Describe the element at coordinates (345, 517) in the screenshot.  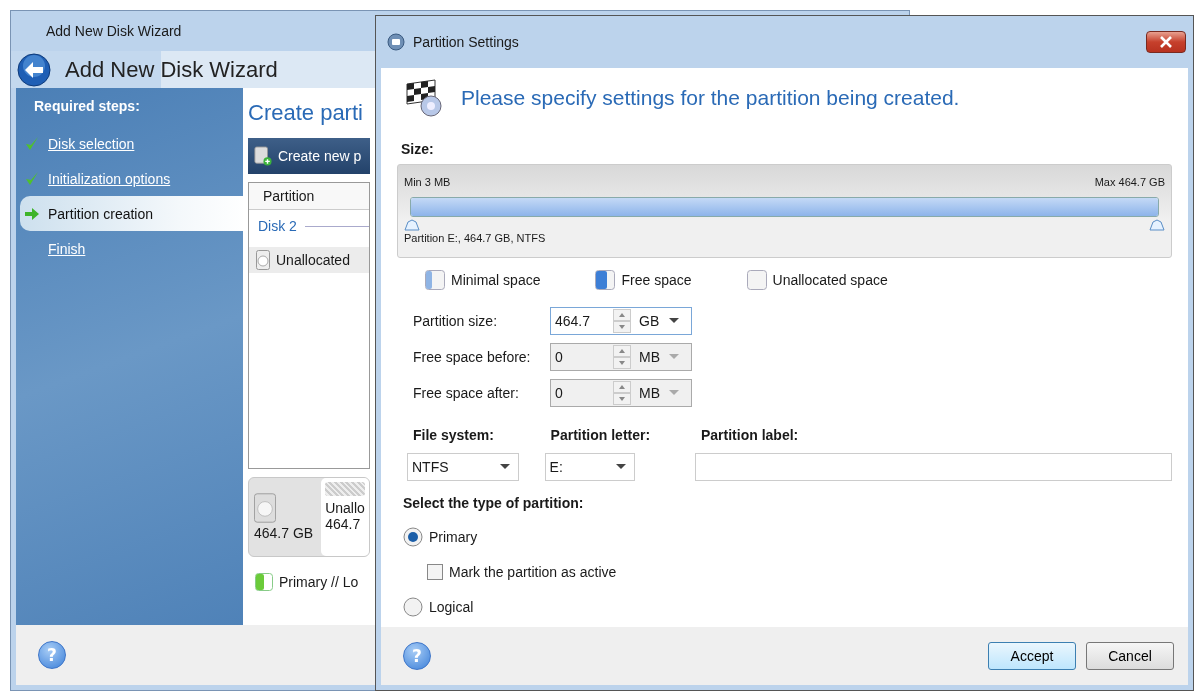
I see `unallocated-segment: Unallo 464.7` at that location.